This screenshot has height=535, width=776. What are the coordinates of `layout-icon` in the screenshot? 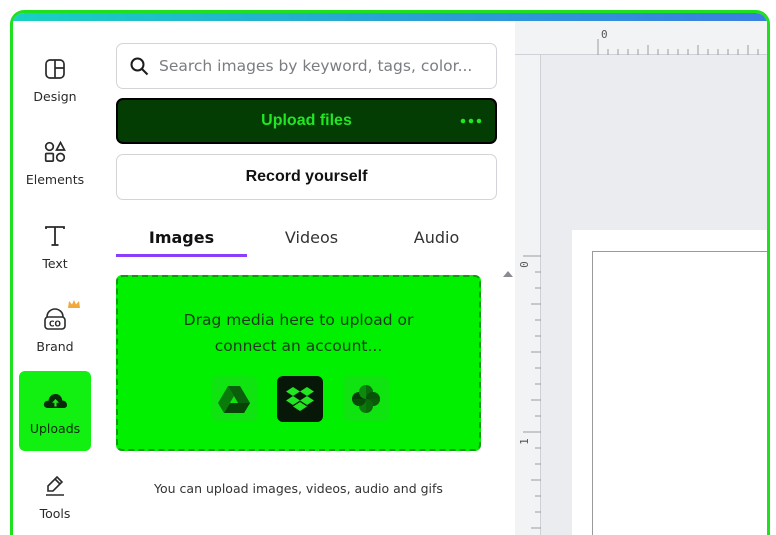 It's located at (55, 69).